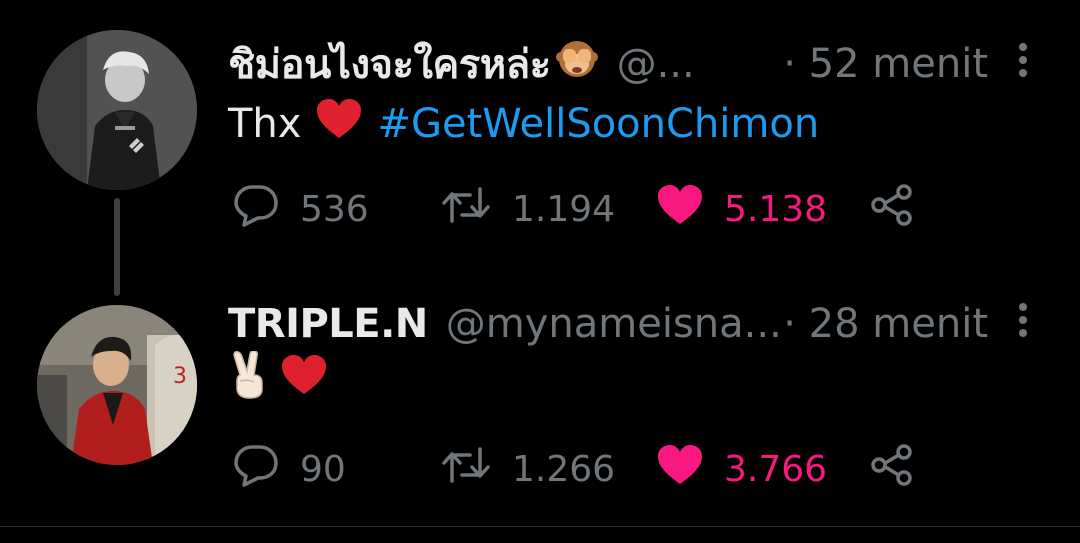 Image resolution: width=1080 pixels, height=543 pixels. What do you see at coordinates (289, 469) in the screenshot?
I see `reply-button: 90` at bounding box center [289, 469].